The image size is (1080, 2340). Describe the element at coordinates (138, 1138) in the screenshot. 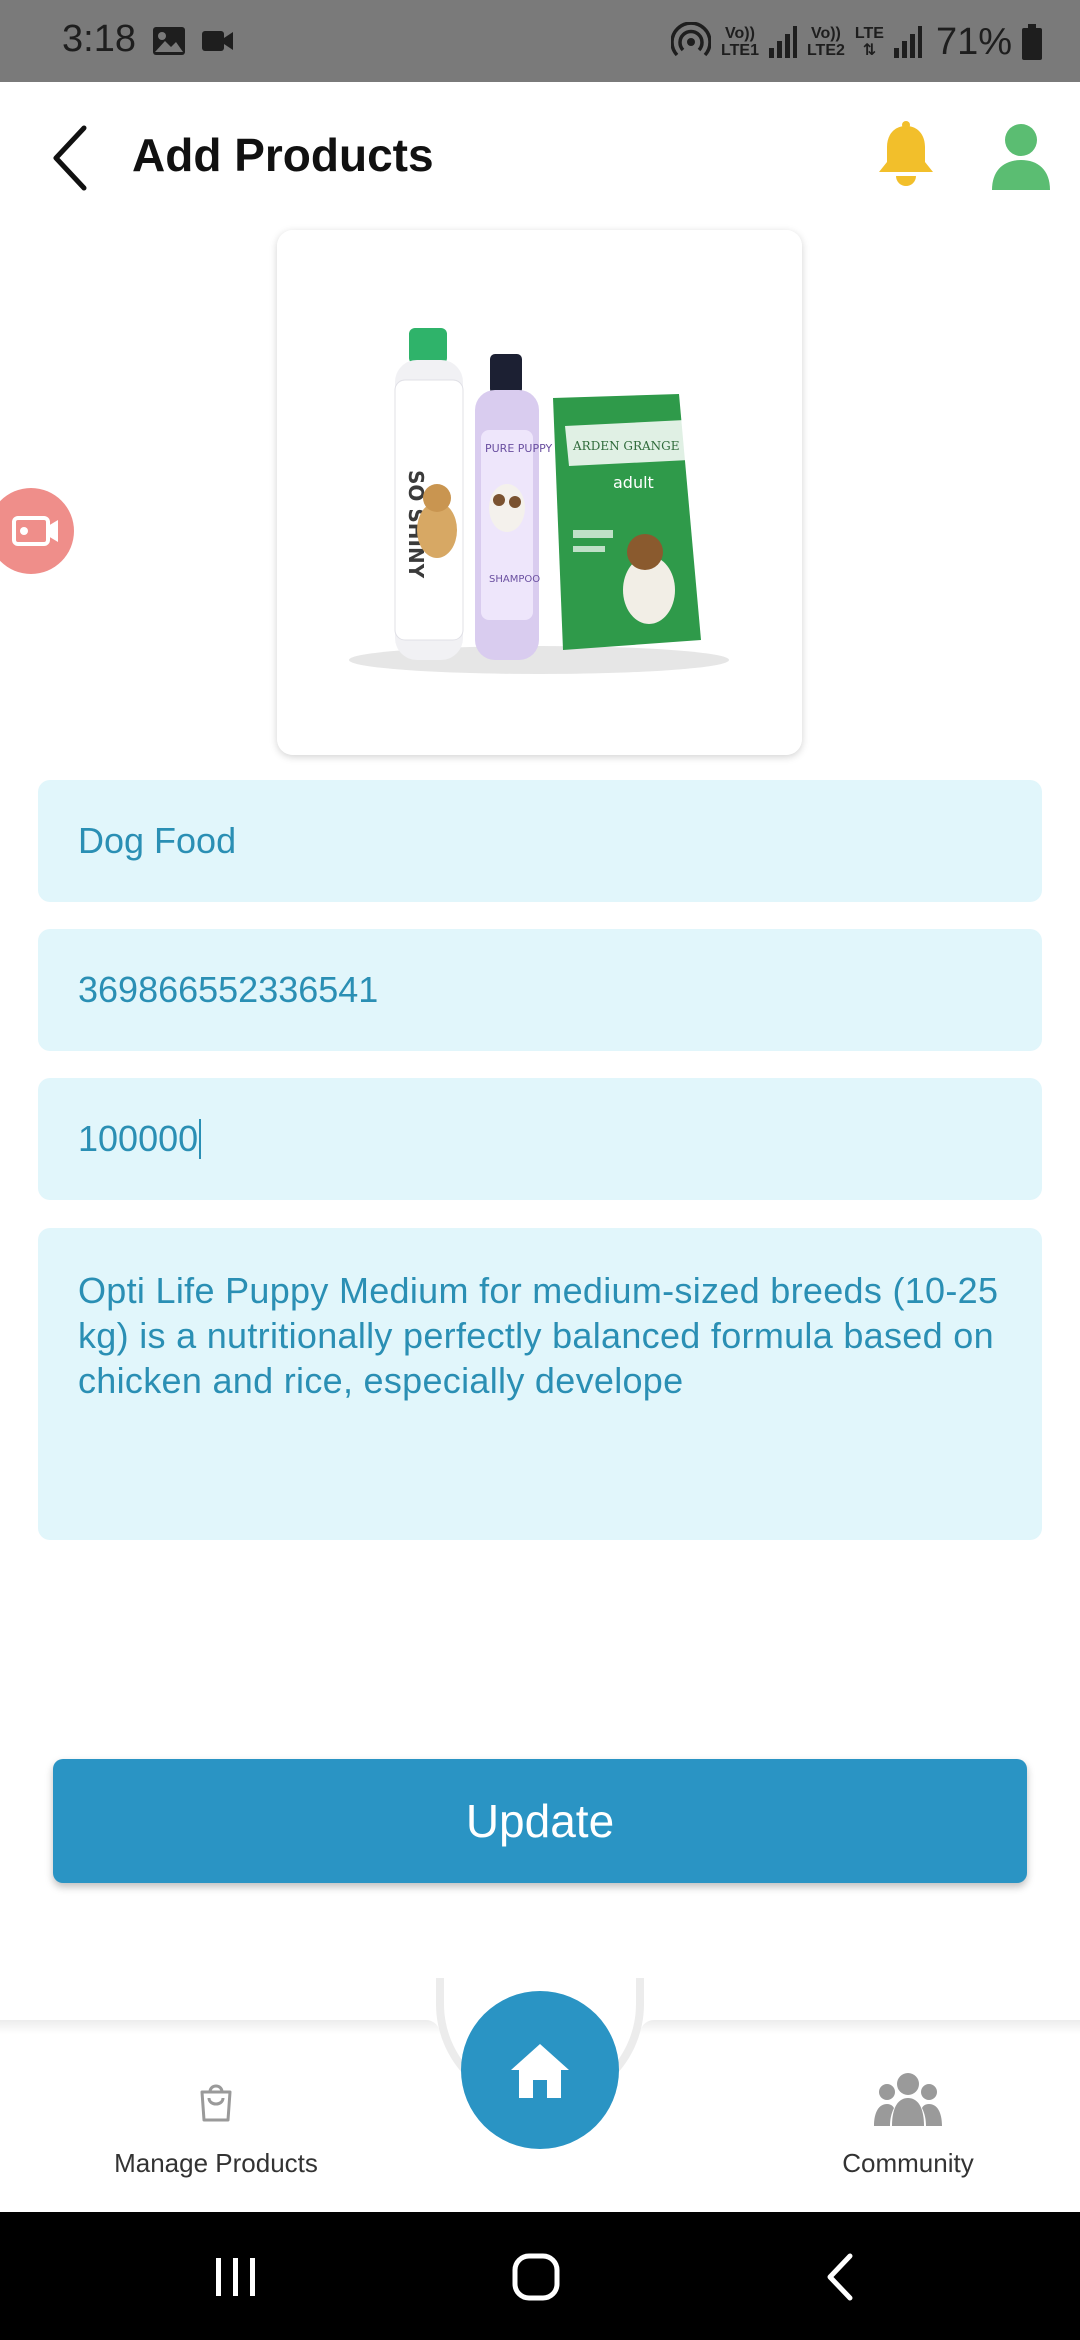

I see `product-price-value: 100000` at that location.